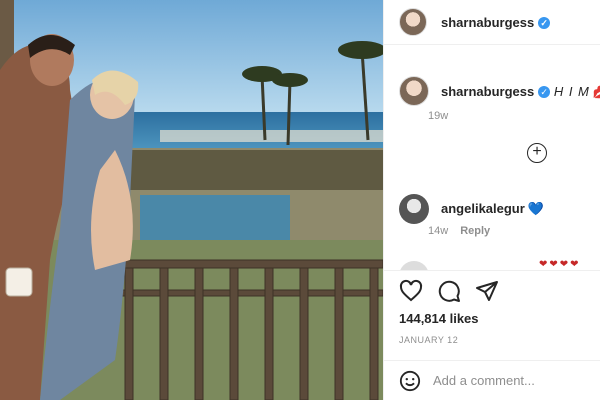  I want to click on comment-meta: 14w Reply, so click(459, 231).